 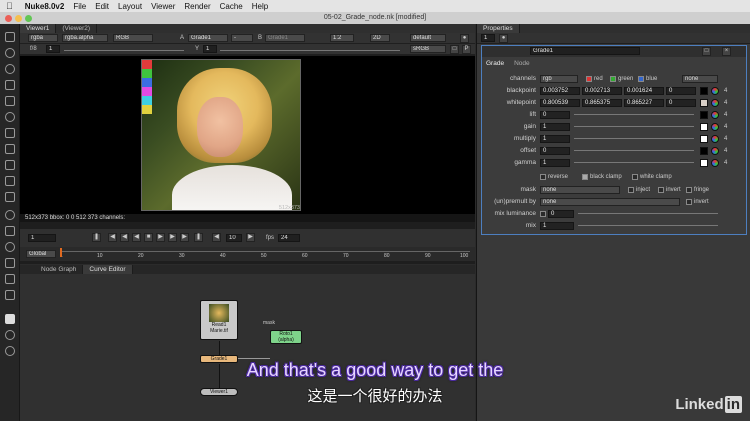 What do you see at coordinates (454, 49) in the screenshot?
I see `roi-icon: □` at bounding box center [454, 49].